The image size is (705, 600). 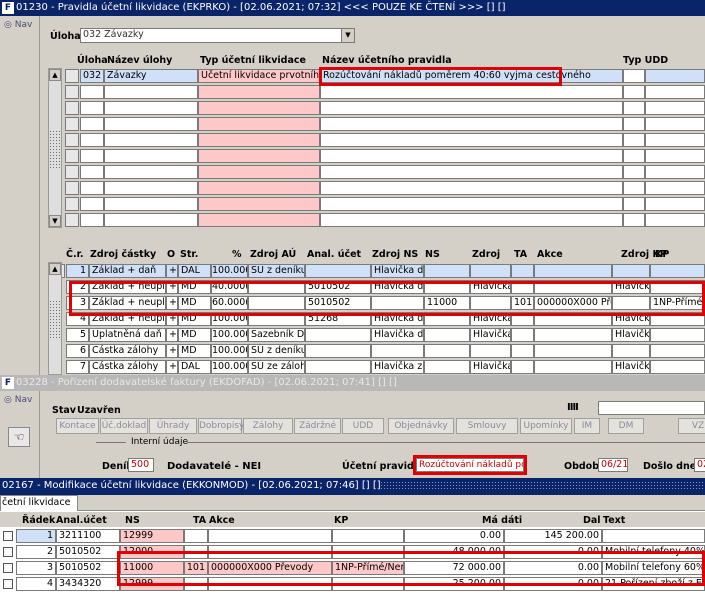 I want to click on master-cell-nazev: Závazky, so click(x=151, y=76).